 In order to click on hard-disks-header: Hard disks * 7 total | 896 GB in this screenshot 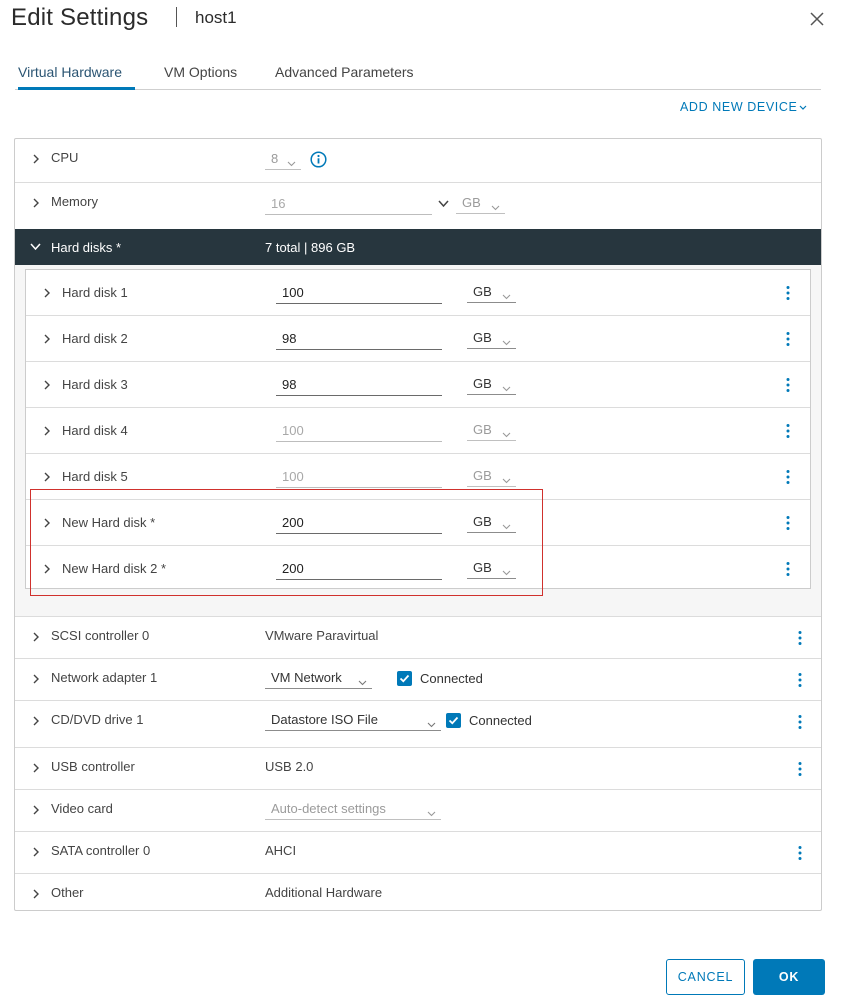, I will do `click(418, 247)`.